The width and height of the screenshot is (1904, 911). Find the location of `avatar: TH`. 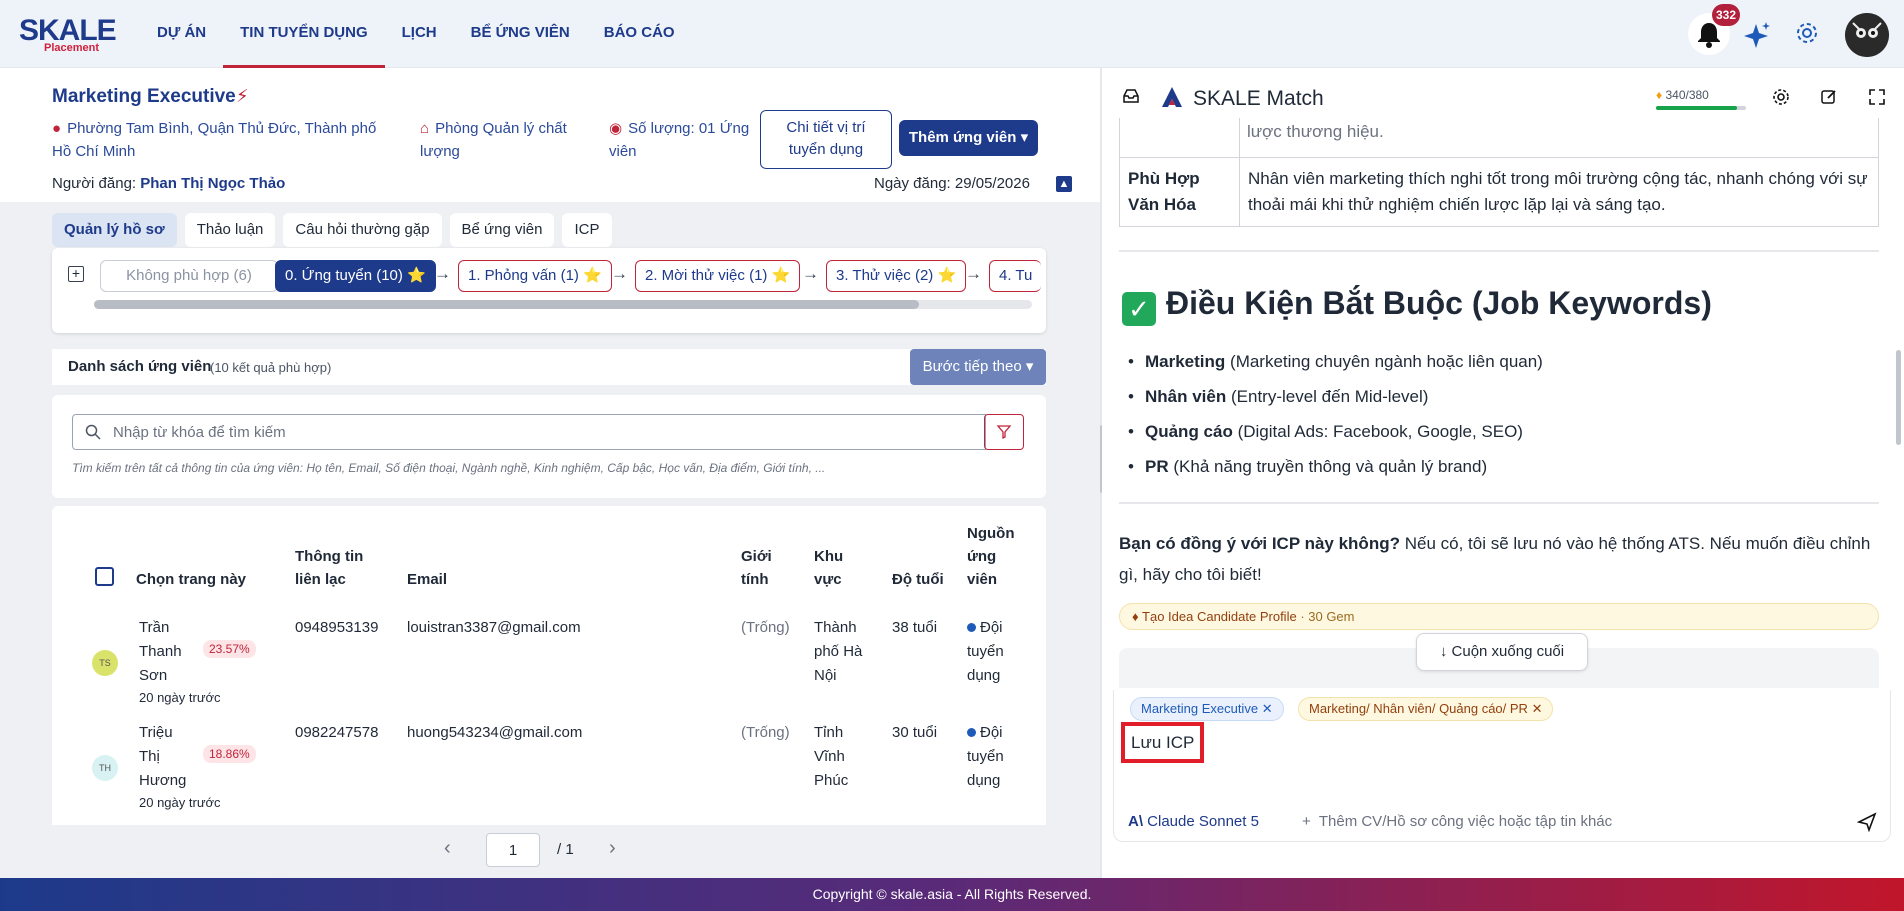

avatar: TH is located at coordinates (105, 768).